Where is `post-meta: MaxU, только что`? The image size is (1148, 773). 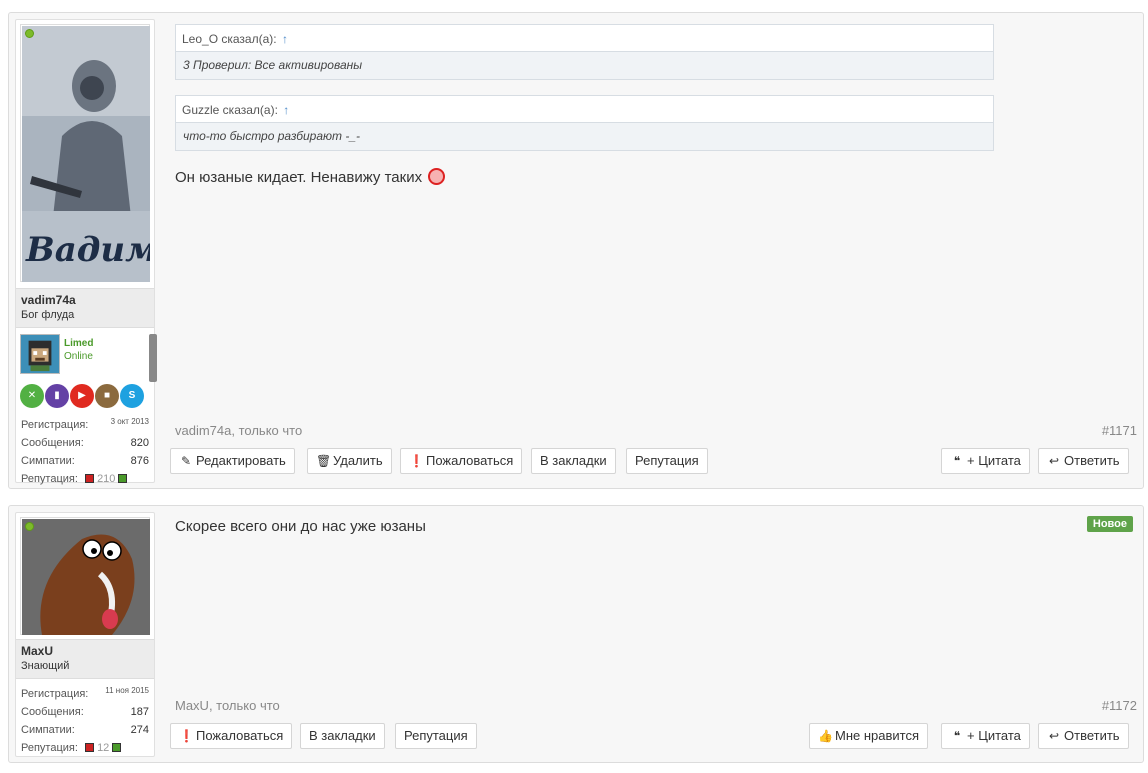 post-meta: MaxU, только что is located at coordinates (227, 705).